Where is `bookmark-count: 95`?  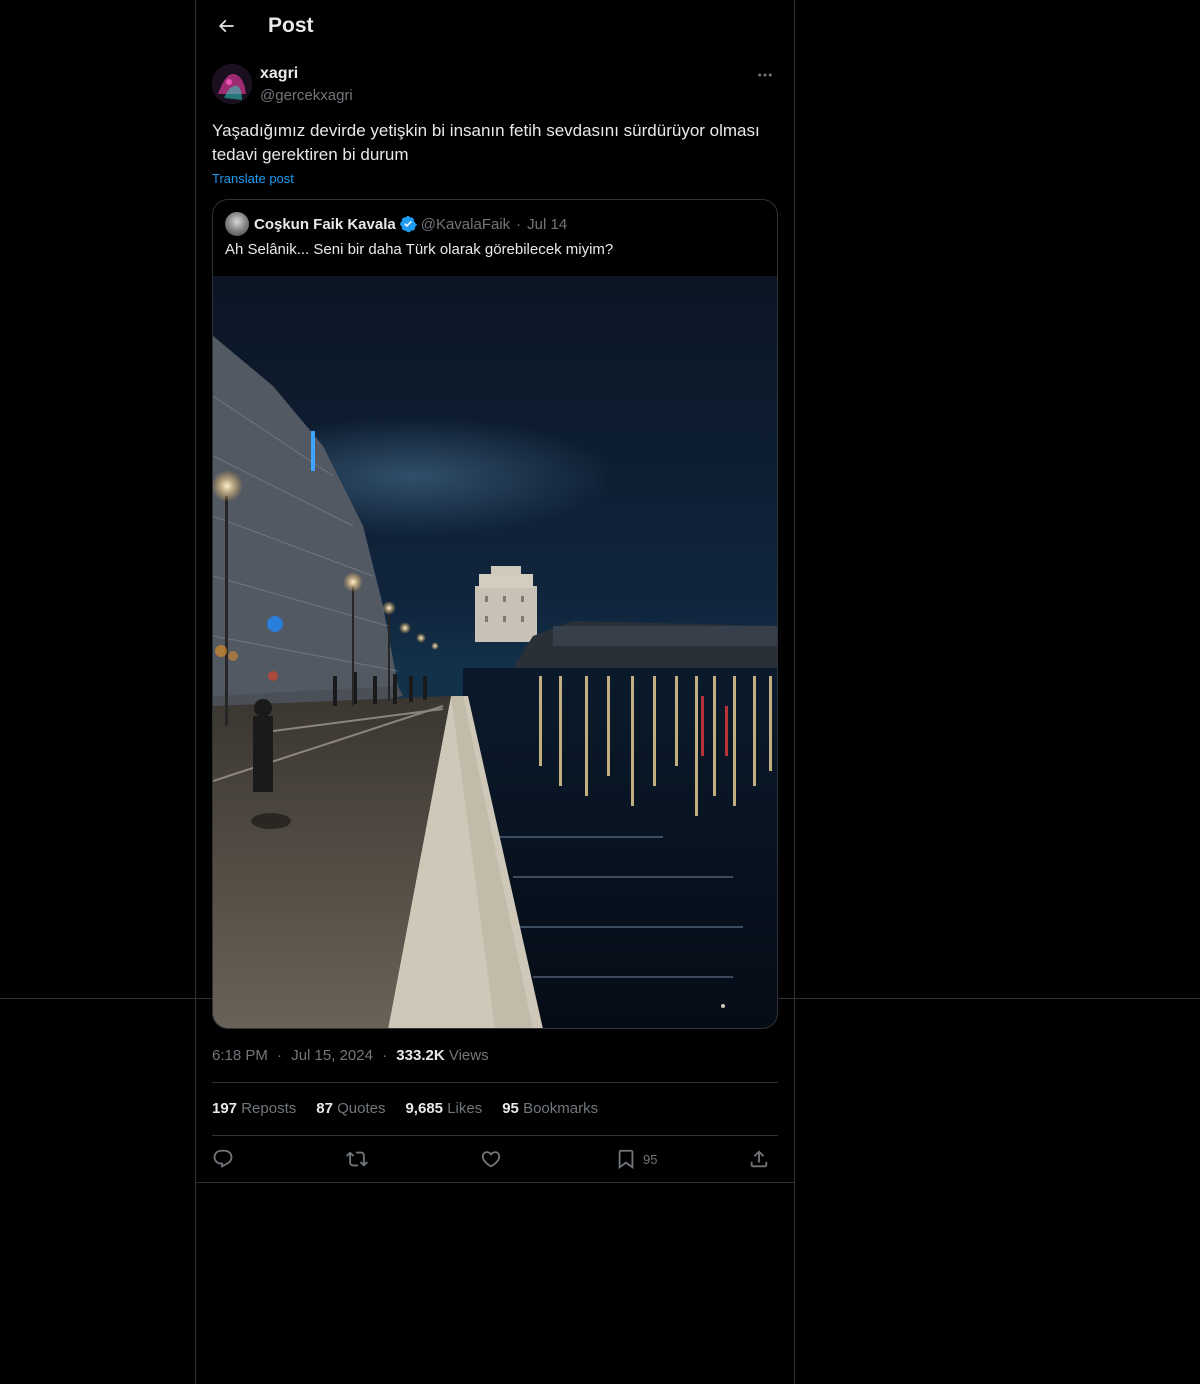
bookmark-count: 95 is located at coordinates (650, 1159).